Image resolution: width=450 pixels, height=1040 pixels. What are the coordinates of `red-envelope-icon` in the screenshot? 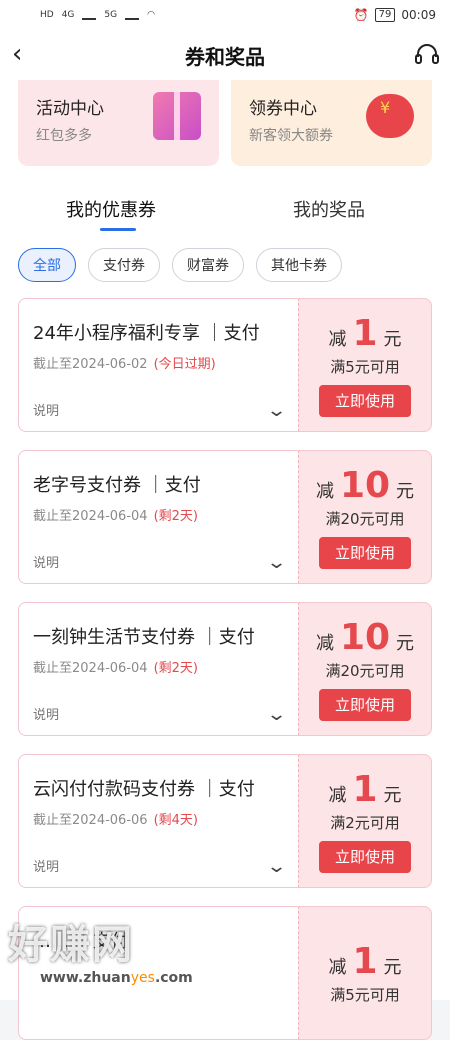 It's located at (390, 116).